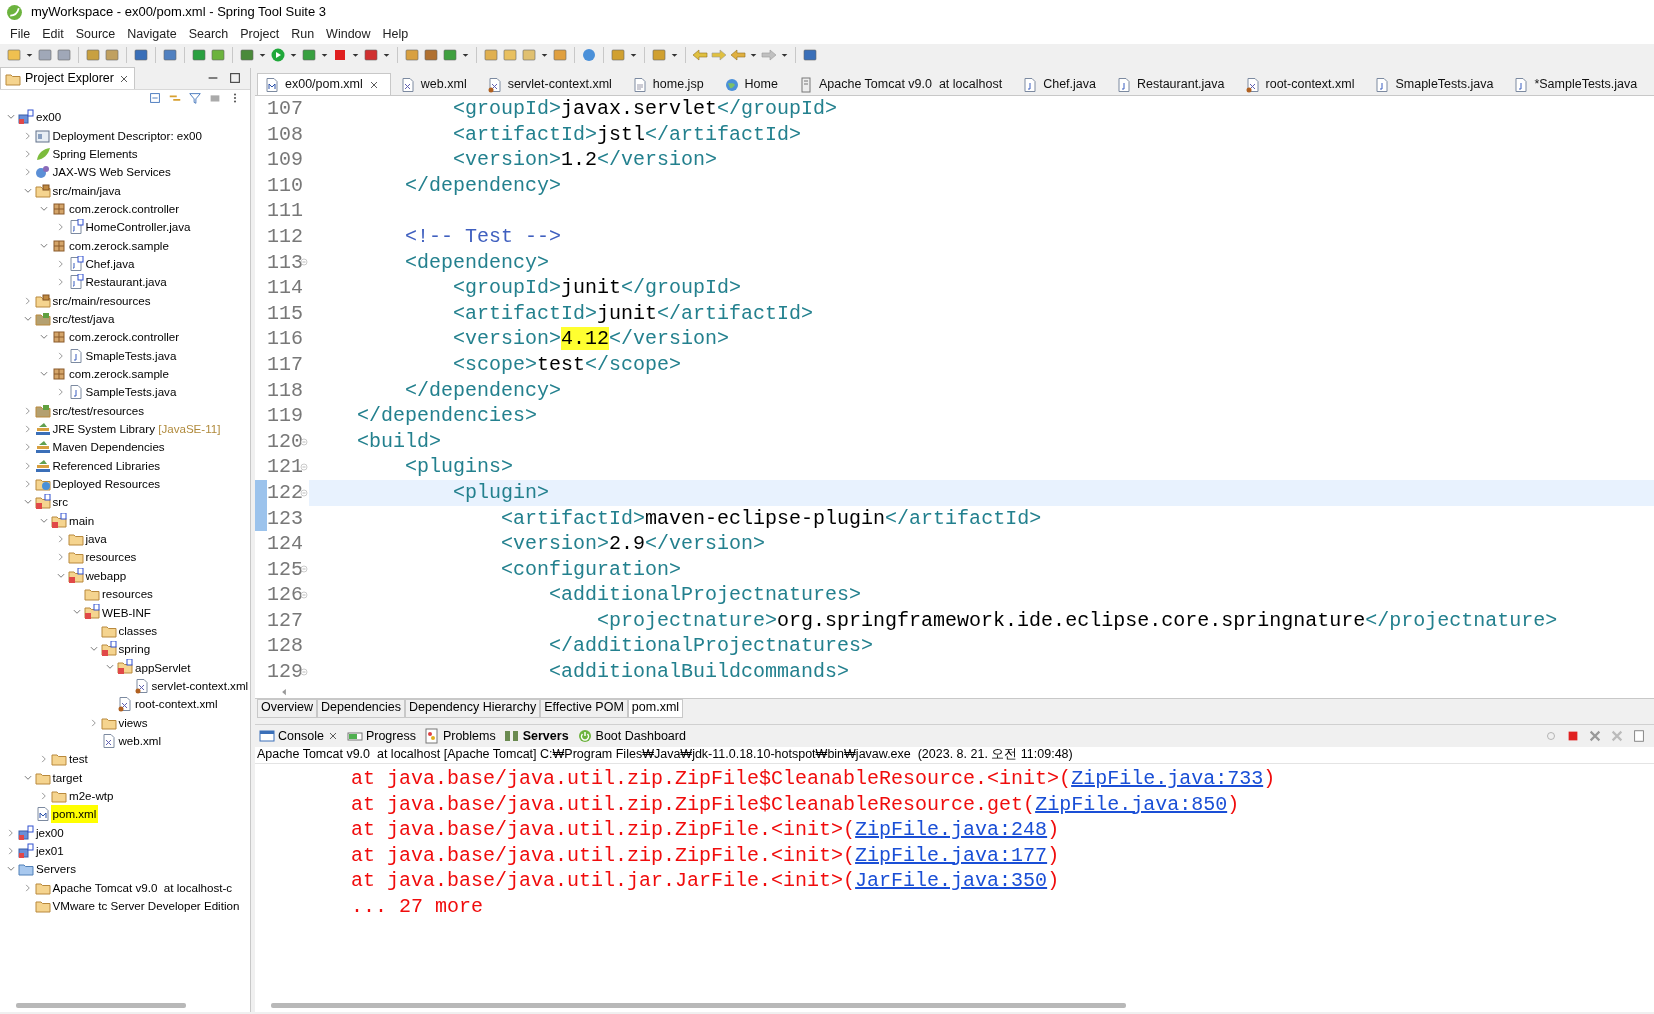 The height and width of the screenshot is (1014, 1654). I want to click on editor-tab: Chef.java, so click(1061, 84).